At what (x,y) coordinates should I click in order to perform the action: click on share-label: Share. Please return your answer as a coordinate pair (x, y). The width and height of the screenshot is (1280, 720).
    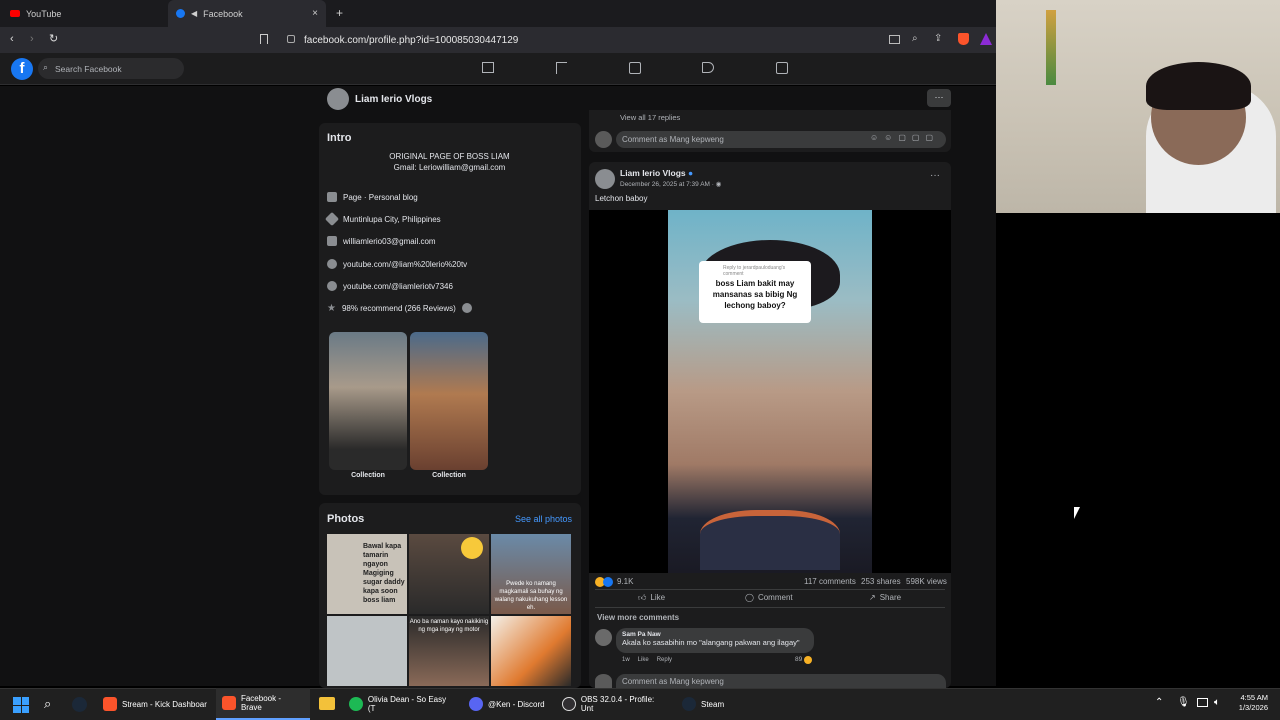
    Looking at the image, I should click on (890, 597).